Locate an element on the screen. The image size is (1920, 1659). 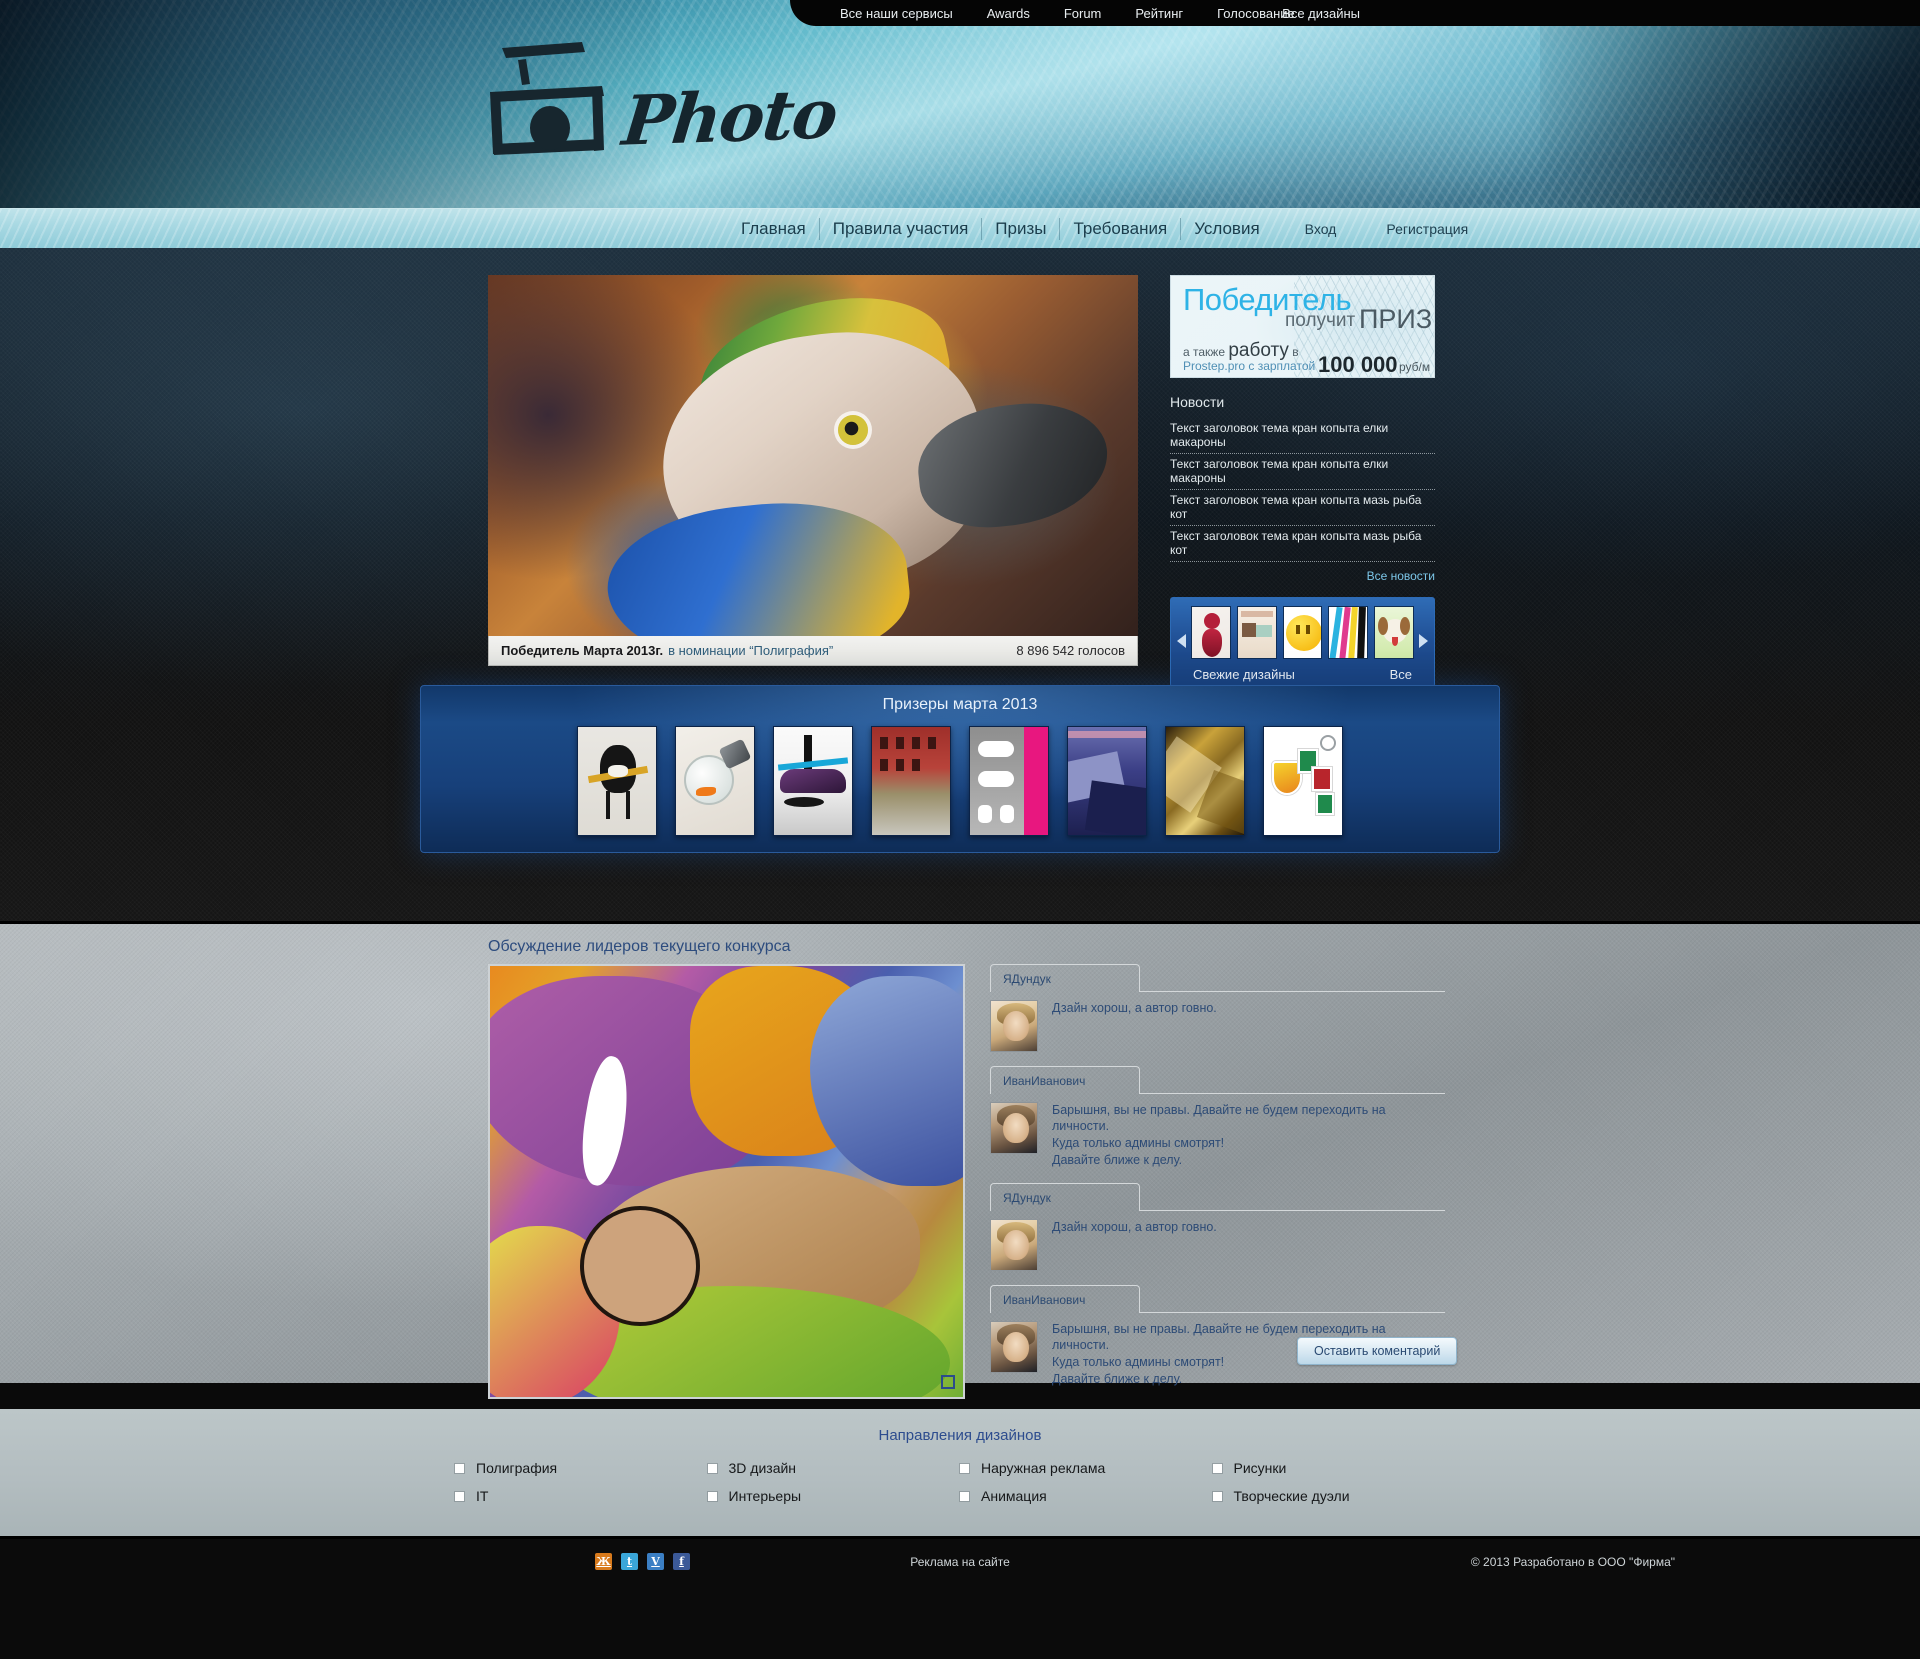
expand-image-icon is located at coordinates (948, 1382).